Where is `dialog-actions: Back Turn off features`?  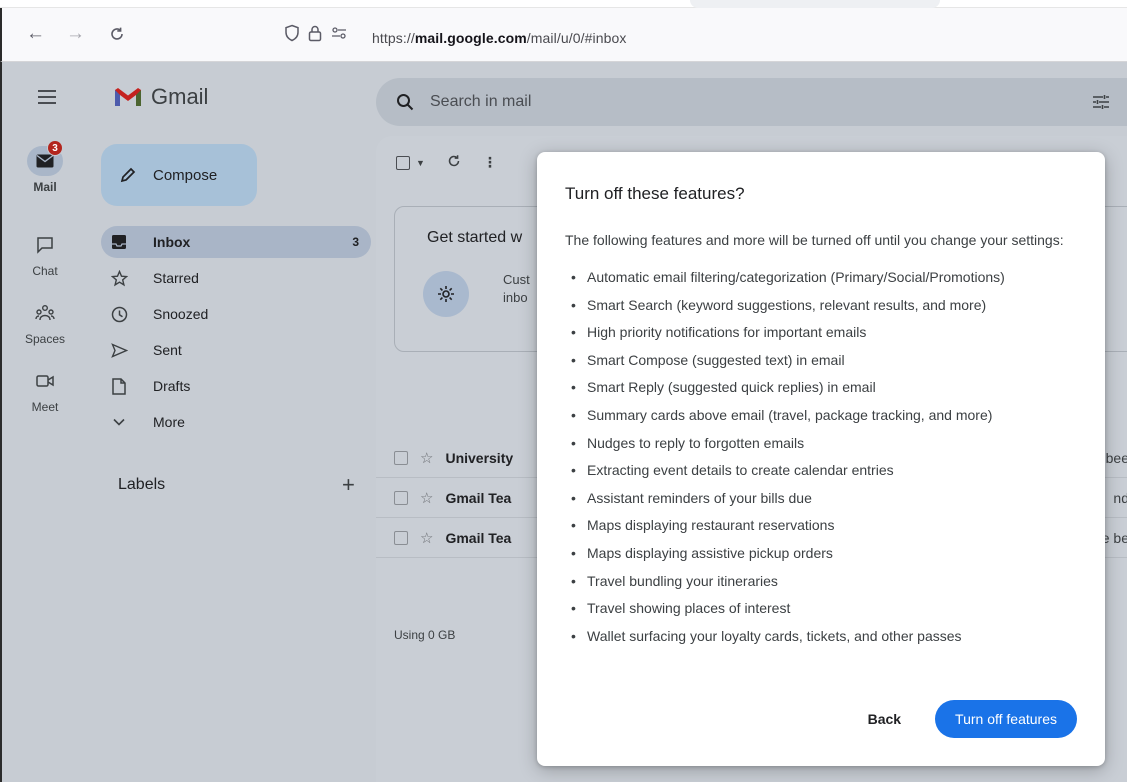 dialog-actions: Back Turn off features is located at coordinates (964, 719).